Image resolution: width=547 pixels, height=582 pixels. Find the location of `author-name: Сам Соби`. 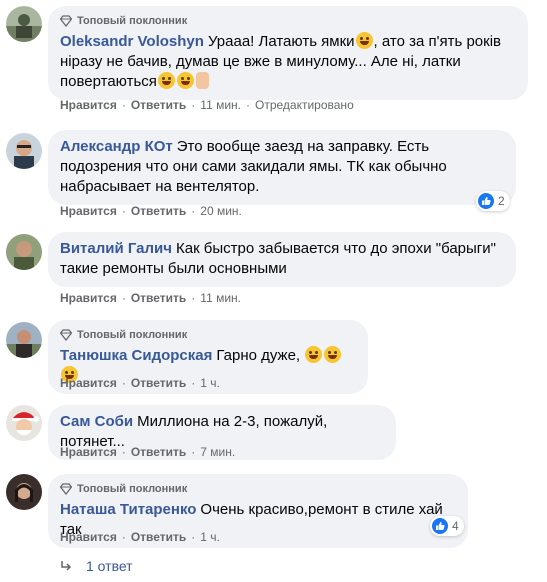

author-name: Сам Соби is located at coordinates (96, 421).